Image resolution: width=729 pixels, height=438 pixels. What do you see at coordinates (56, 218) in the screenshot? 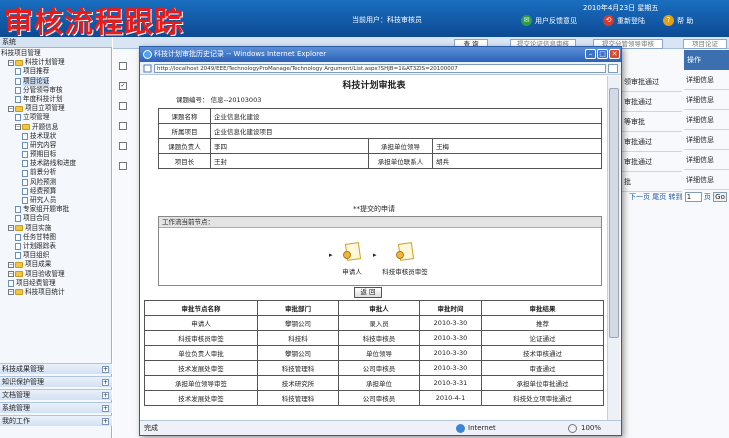
I see `sidebar-item: 项目合同` at bounding box center [56, 218].